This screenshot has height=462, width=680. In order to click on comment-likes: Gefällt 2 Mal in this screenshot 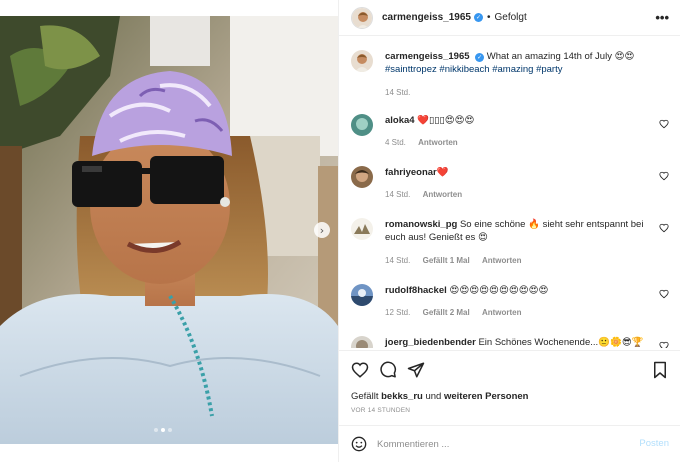, I will do `click(446, 312)`.